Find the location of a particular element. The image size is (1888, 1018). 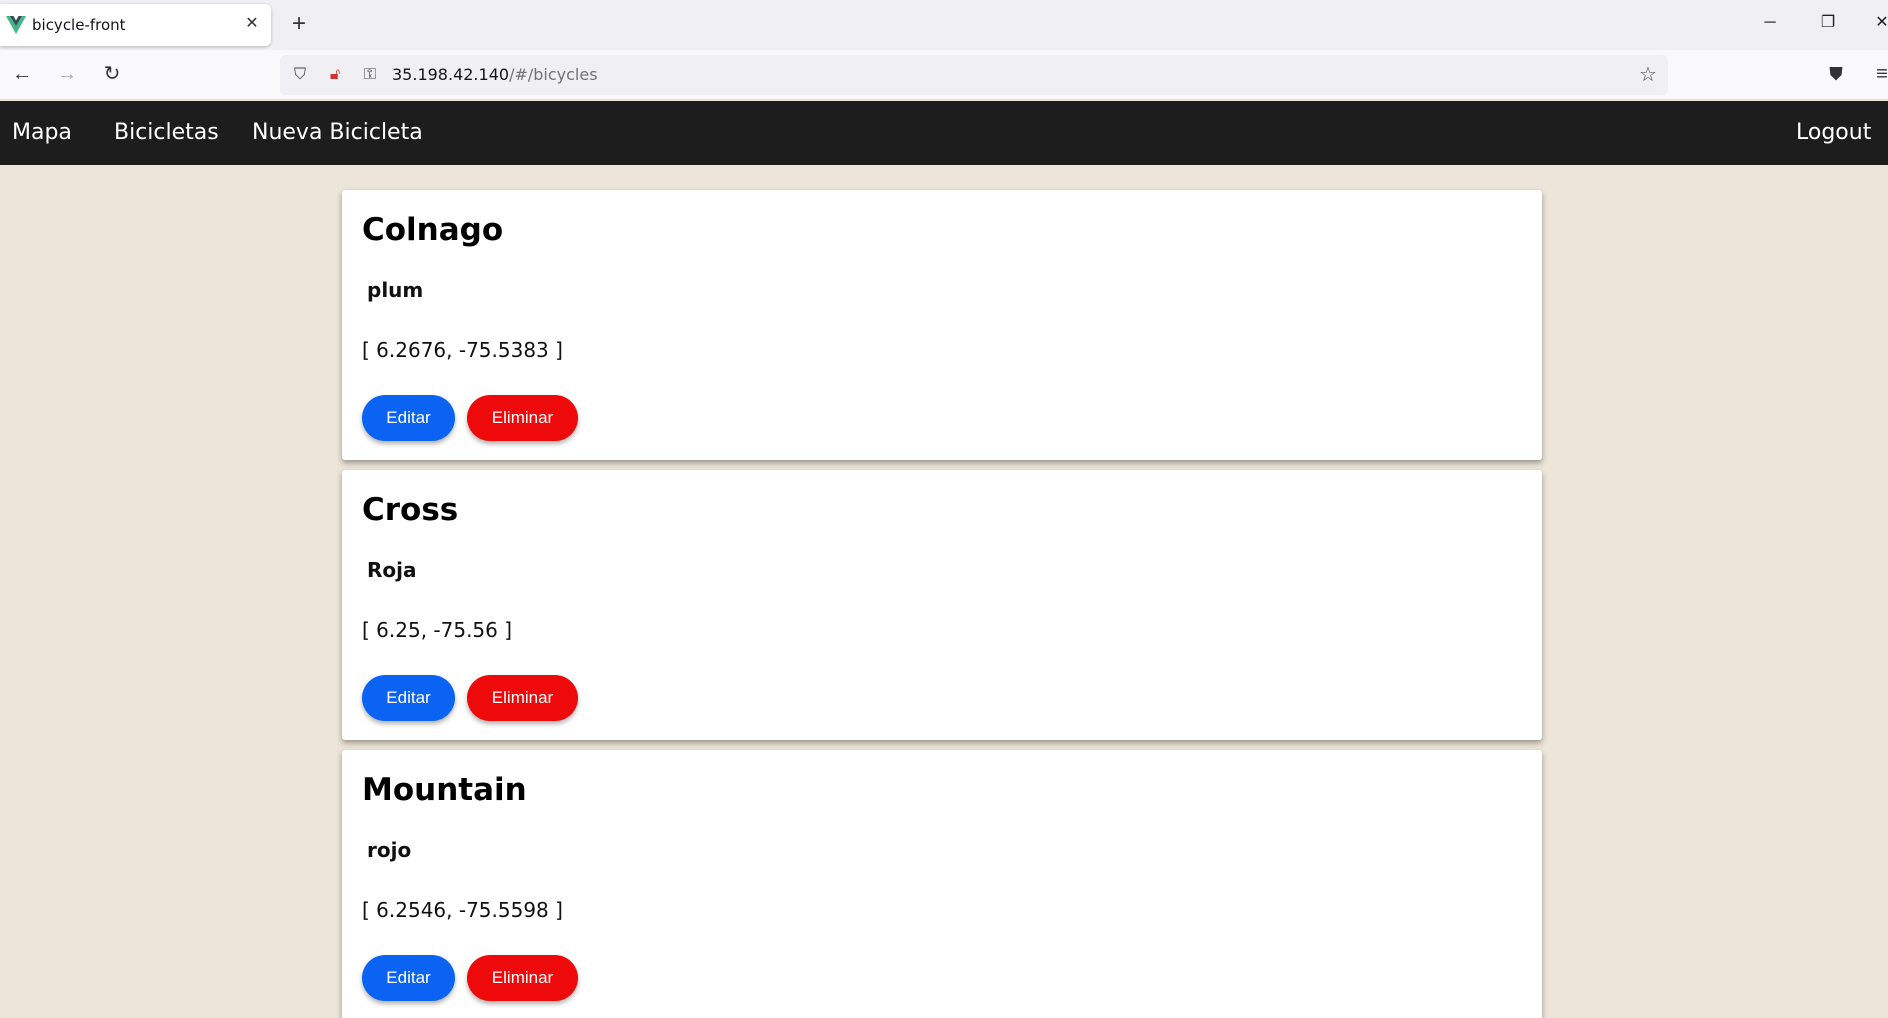

url-host: 35.198.42.140 is located at coordinates (451, 74).